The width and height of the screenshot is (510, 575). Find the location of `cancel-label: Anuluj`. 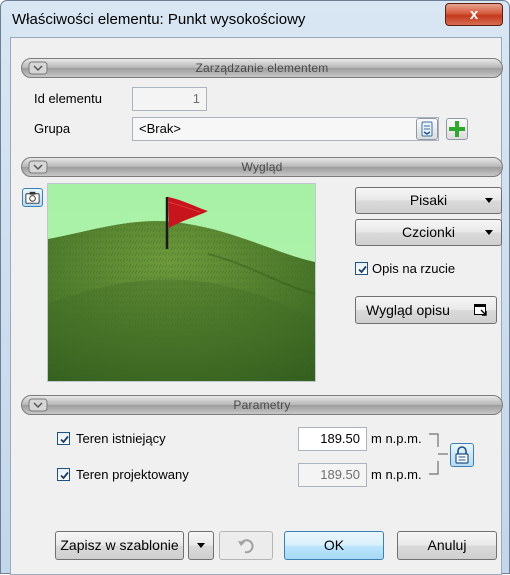

cancel-label: Anuluj is located at coordinates (447, 545).